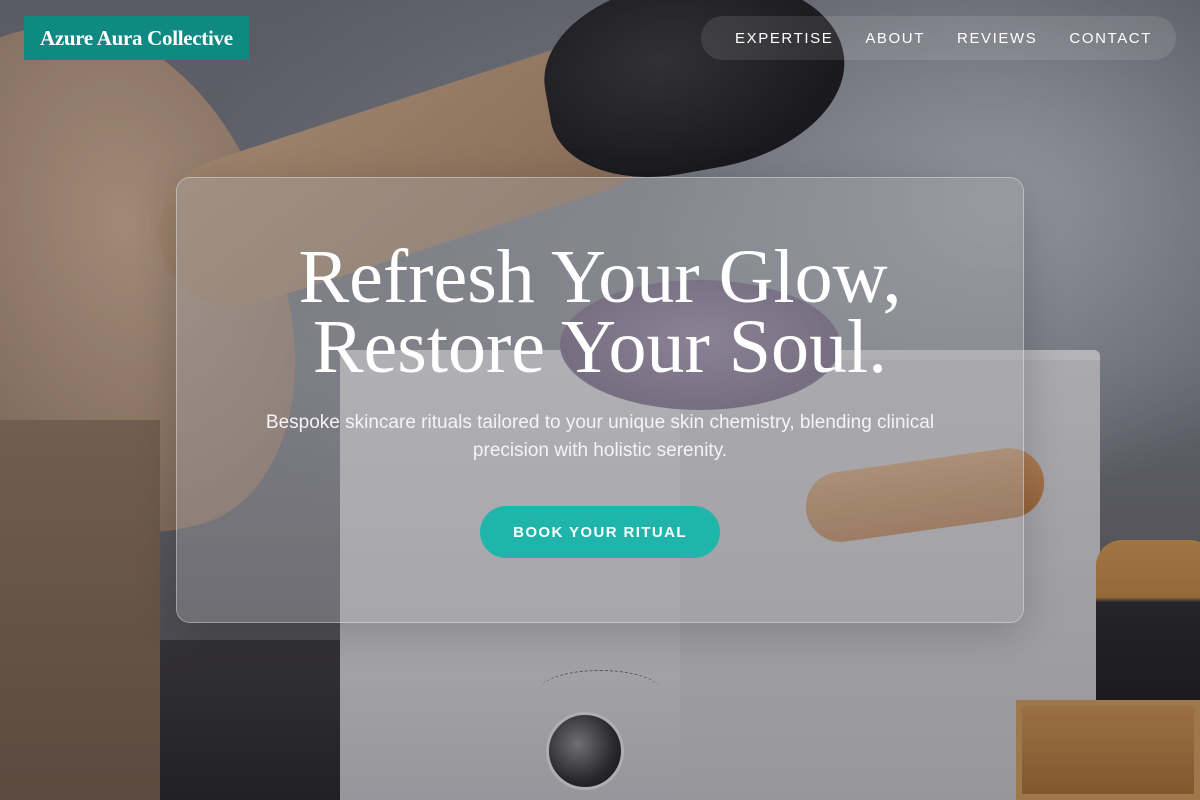 Image resolution: width=1200 pixels, height=800 pixels. I want to click on hero-title: Refresh Your Glow, Restore Your Soul., so click(600, 312).